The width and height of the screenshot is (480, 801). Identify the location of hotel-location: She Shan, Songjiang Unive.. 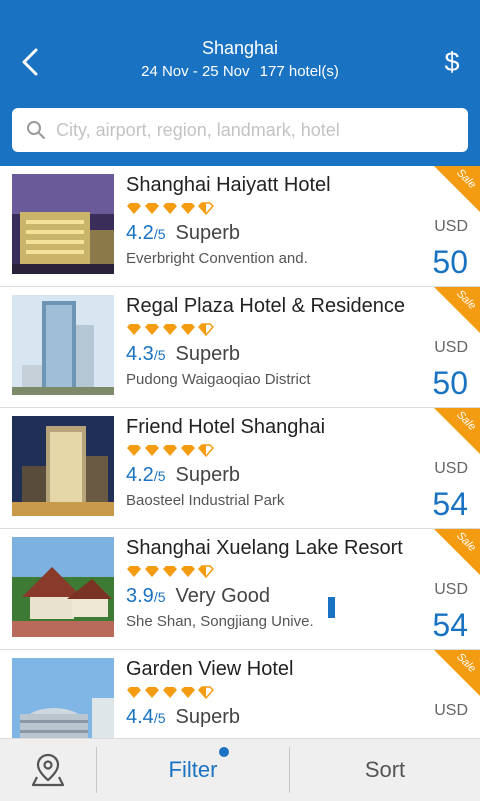
(220, 621).